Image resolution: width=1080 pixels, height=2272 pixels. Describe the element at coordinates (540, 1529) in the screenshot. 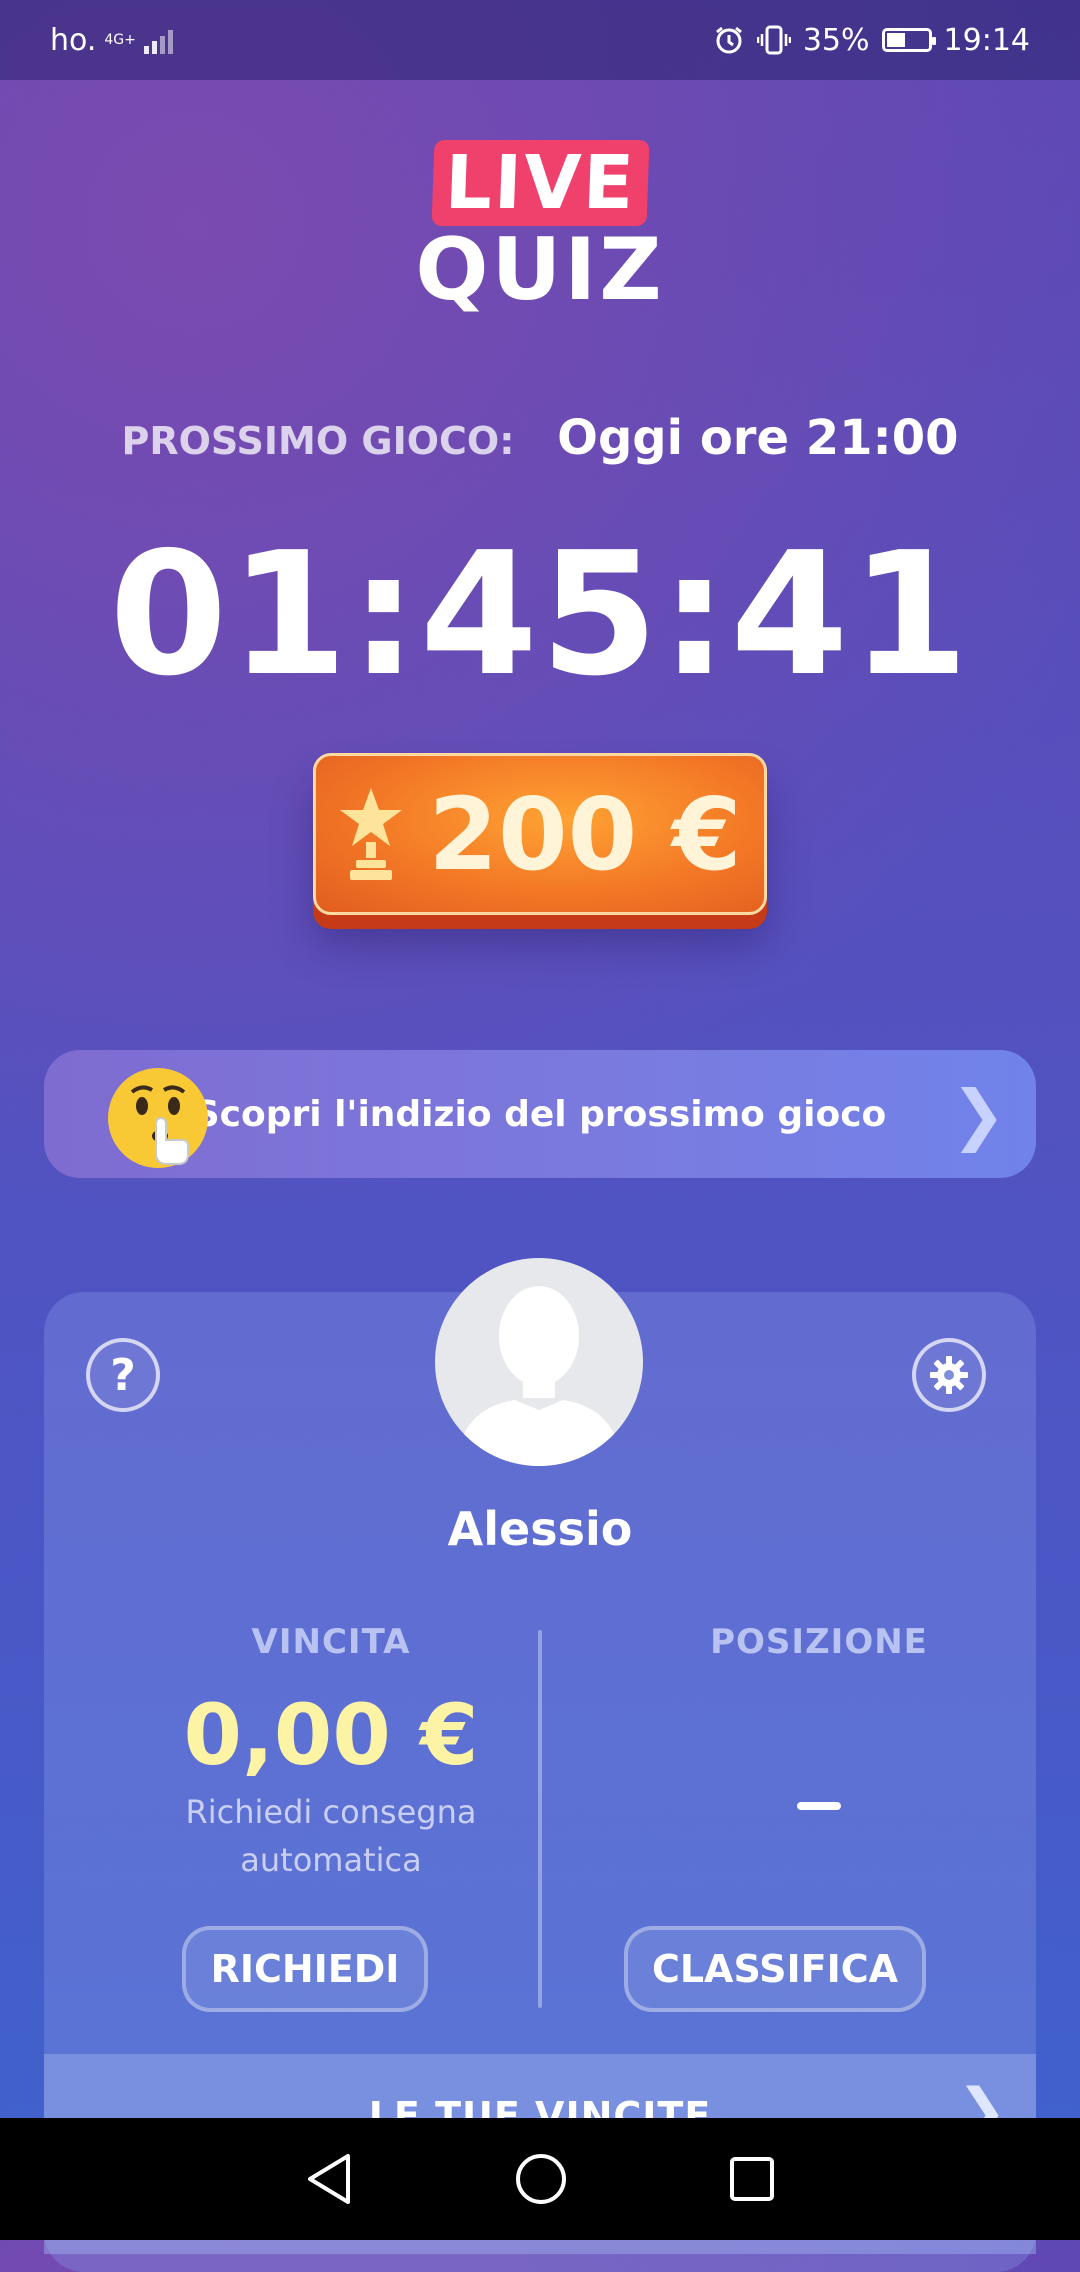

I see `username: Alessio` at that location.